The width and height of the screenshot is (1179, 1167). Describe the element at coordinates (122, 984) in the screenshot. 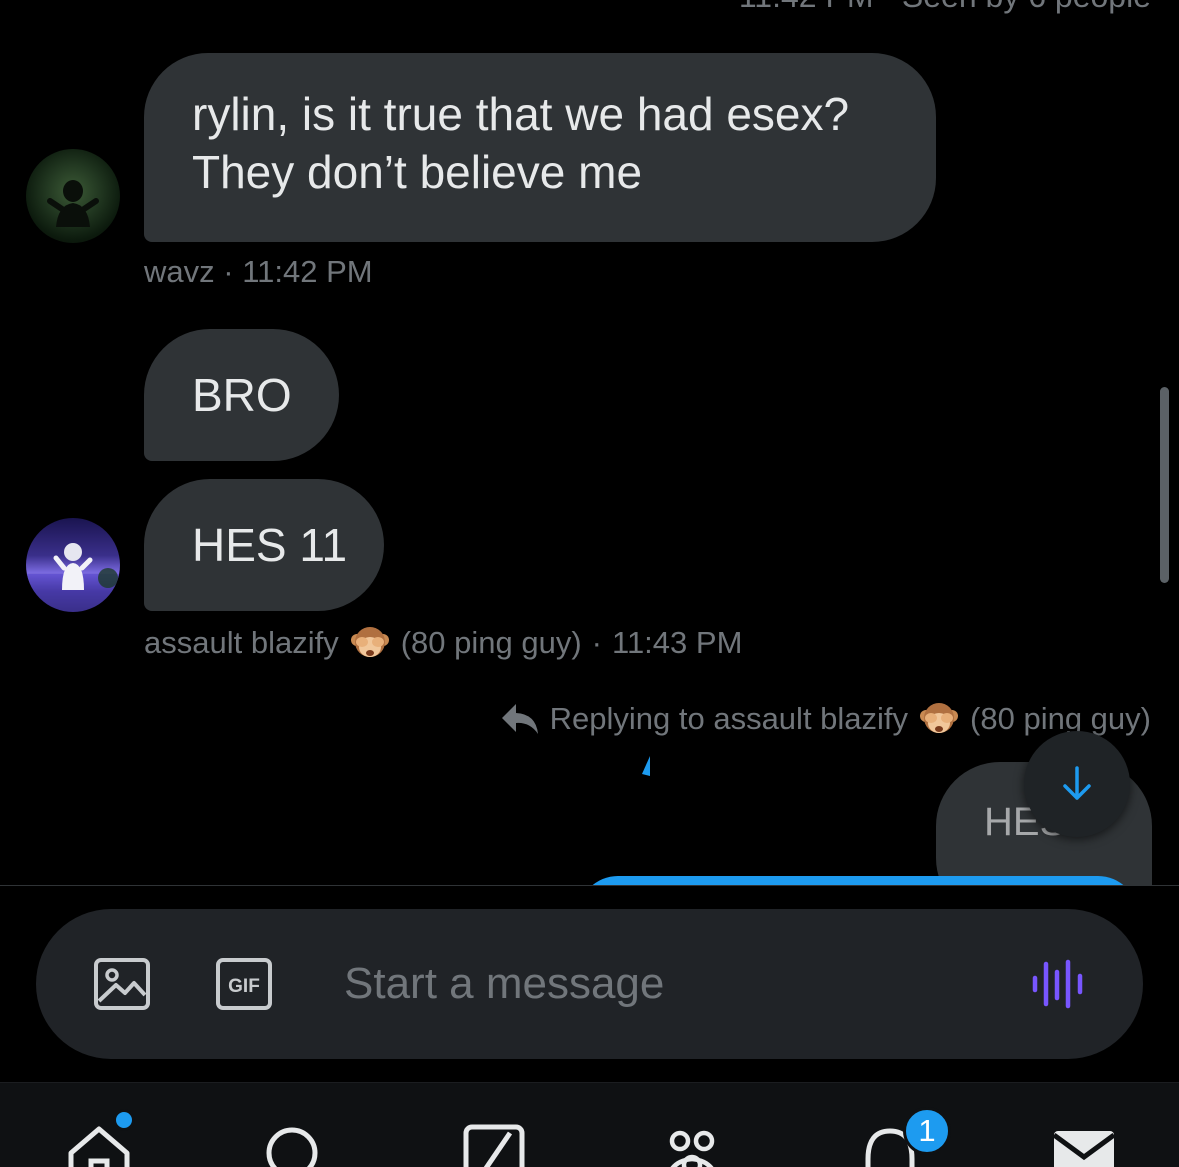

I see `image-icon` at that location.